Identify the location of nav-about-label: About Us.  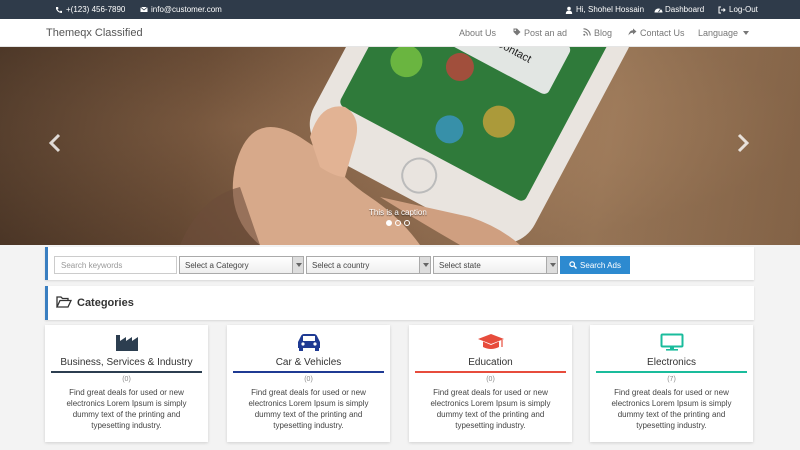
(478, 33).